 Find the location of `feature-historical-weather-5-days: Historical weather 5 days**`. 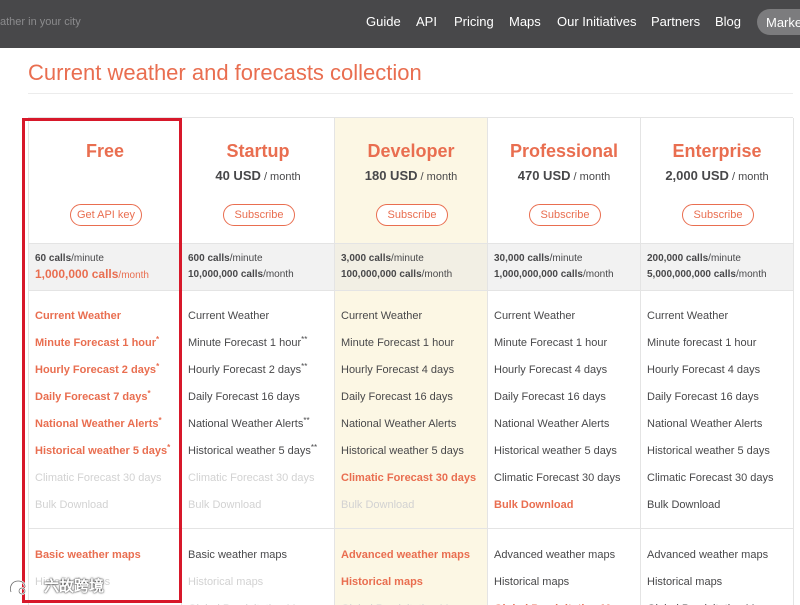

feature-historical-weather-5-days: Historical weather 5 days** is located at coordinates (253, 450).